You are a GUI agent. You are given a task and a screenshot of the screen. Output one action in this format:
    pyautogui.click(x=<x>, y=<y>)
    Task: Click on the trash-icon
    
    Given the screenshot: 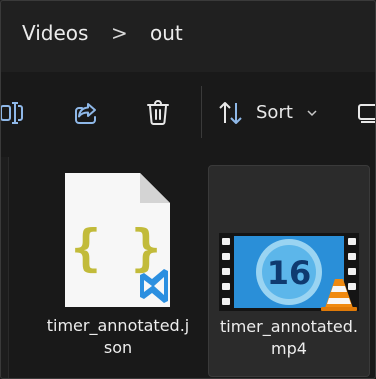 What is the action you would take?
    pyautogui.click(x=158, y=112)
    